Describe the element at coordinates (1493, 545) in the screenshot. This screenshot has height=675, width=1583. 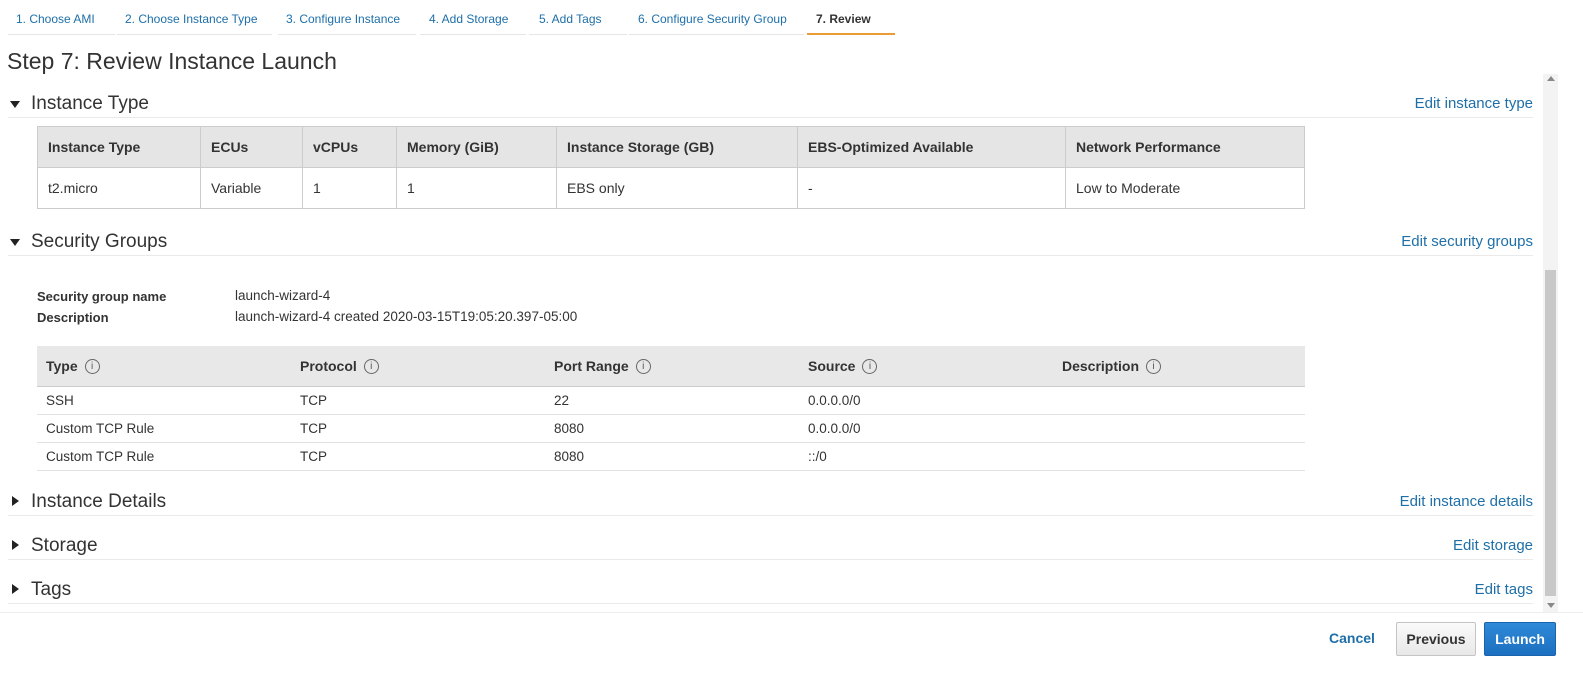
I see `edit-storage-link: Edit storage` at that location.